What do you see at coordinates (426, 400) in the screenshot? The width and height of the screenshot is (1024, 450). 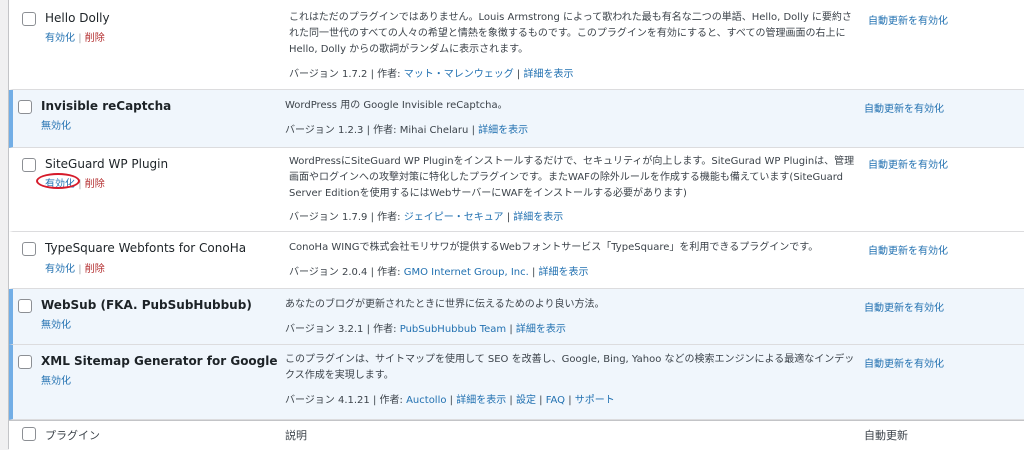 I see `author-link: Auctollo` at bounding box center [426, 400].